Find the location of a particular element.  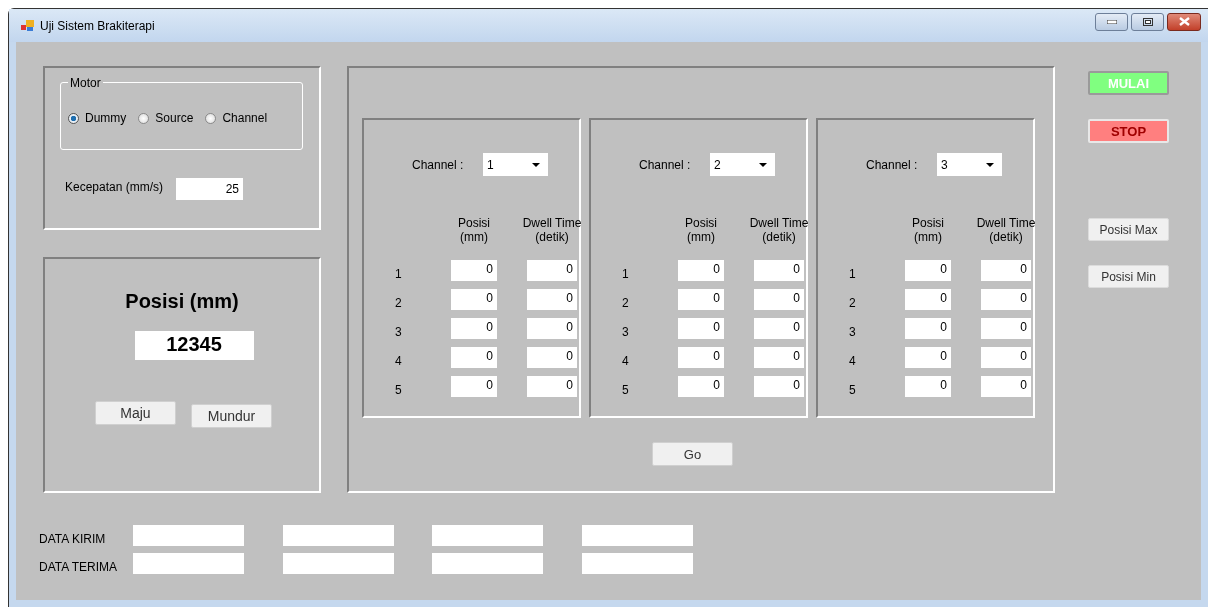

close-button is located at coordinates (1184, 21).